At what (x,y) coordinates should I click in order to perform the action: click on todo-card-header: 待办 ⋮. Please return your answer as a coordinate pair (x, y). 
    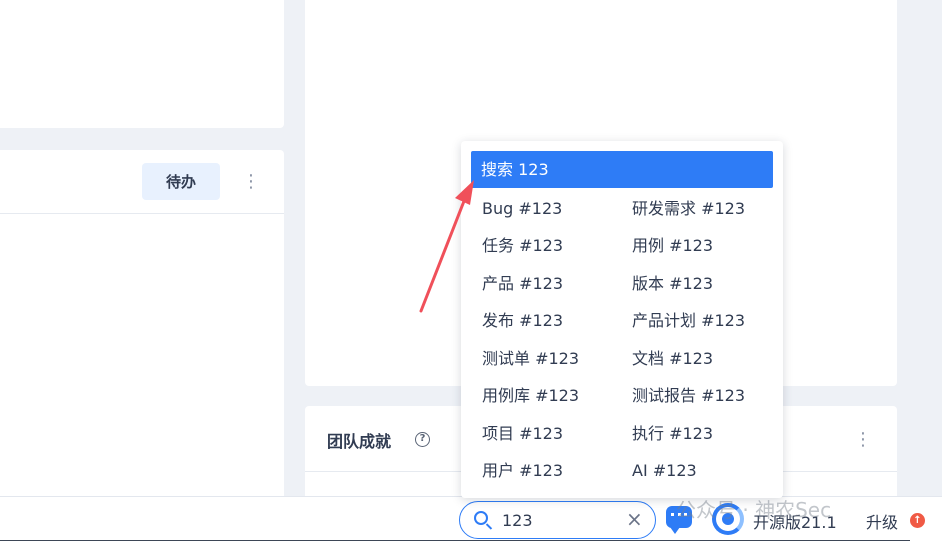
    Looking at the image, I should click on (142, 182).